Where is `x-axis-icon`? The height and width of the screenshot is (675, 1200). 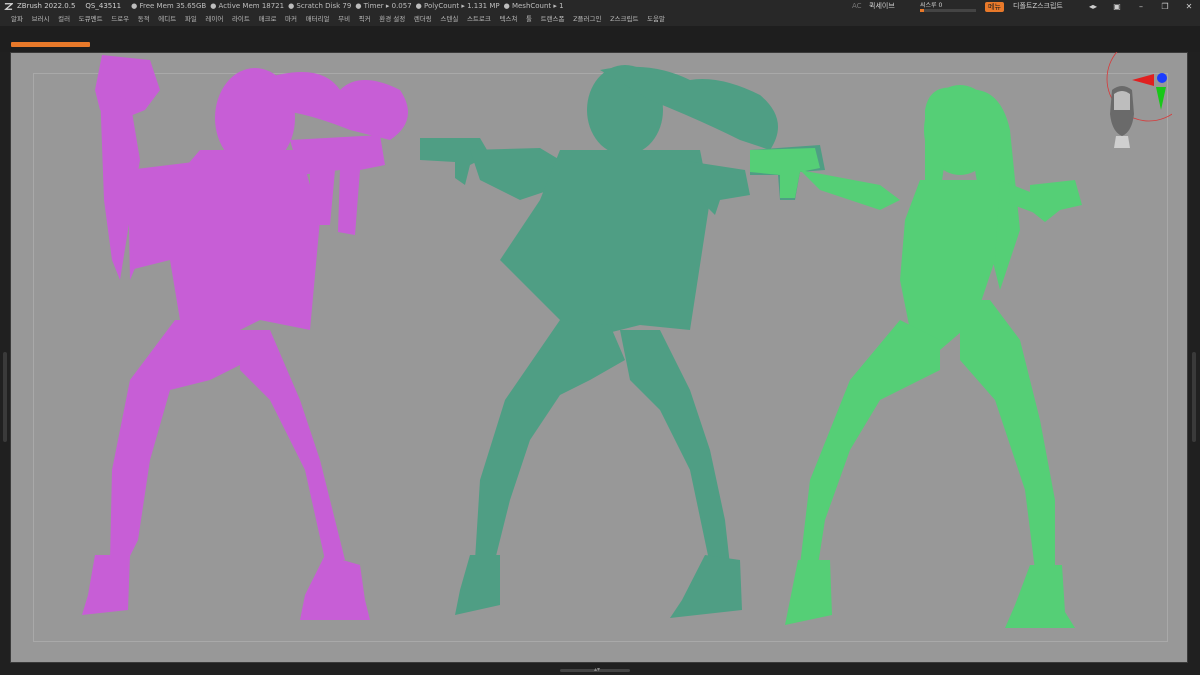 x-axis-icon is located at coordinates (1143, 80).